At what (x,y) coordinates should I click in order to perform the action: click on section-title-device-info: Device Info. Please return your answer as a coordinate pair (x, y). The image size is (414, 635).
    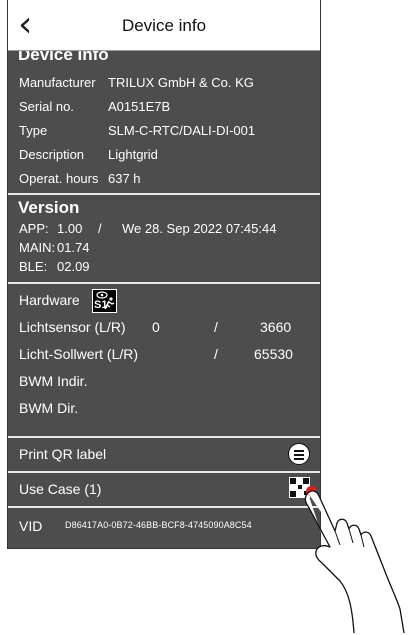
    Looking at the image, I should click on (63, 57).